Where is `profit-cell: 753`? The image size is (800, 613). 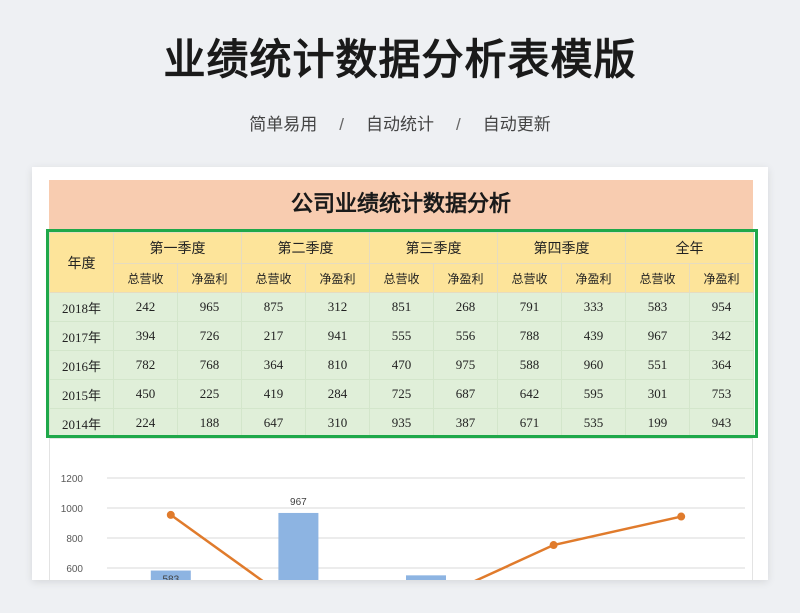
profit-cell: 753 is located at coordinates (721, 394).